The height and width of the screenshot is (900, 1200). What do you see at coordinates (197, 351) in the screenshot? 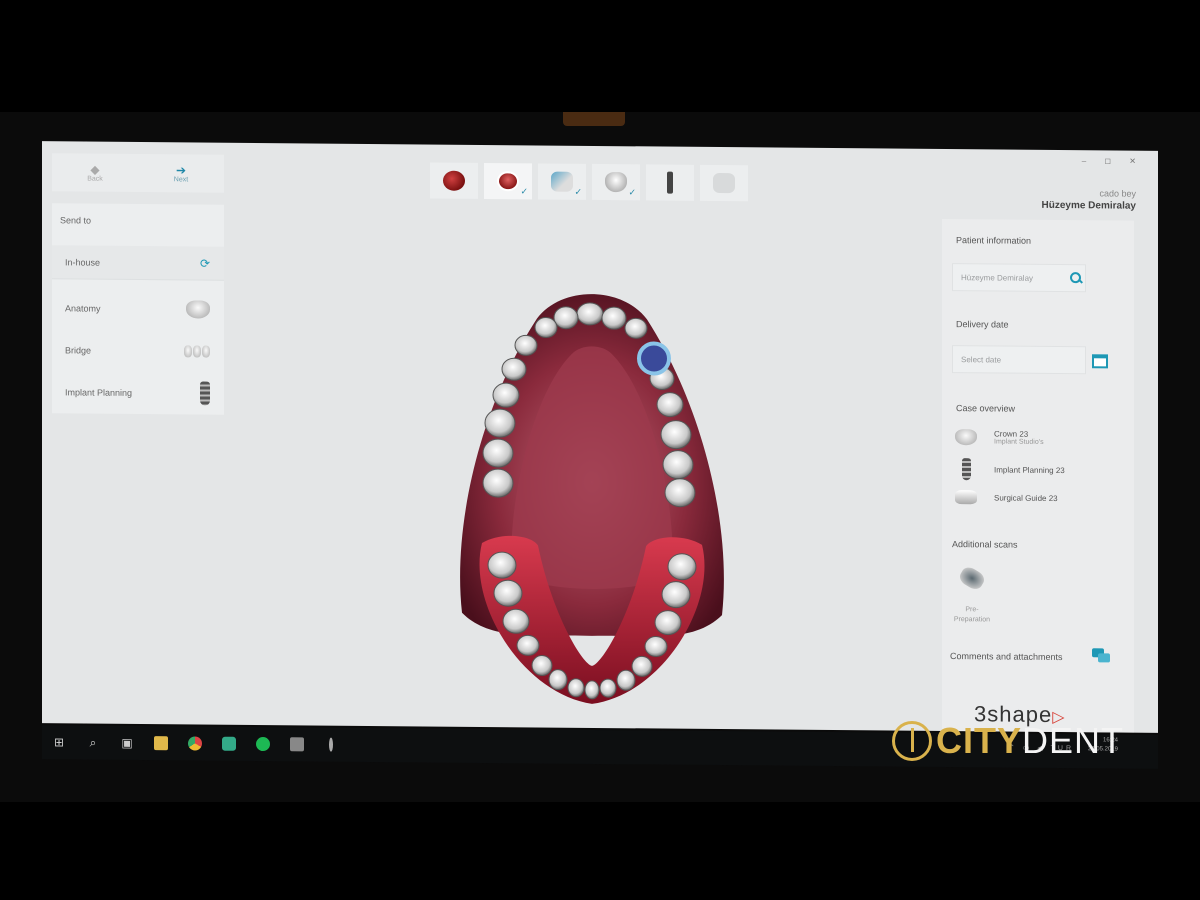
I see `bridge-icon` at bounding box center [197, 351].